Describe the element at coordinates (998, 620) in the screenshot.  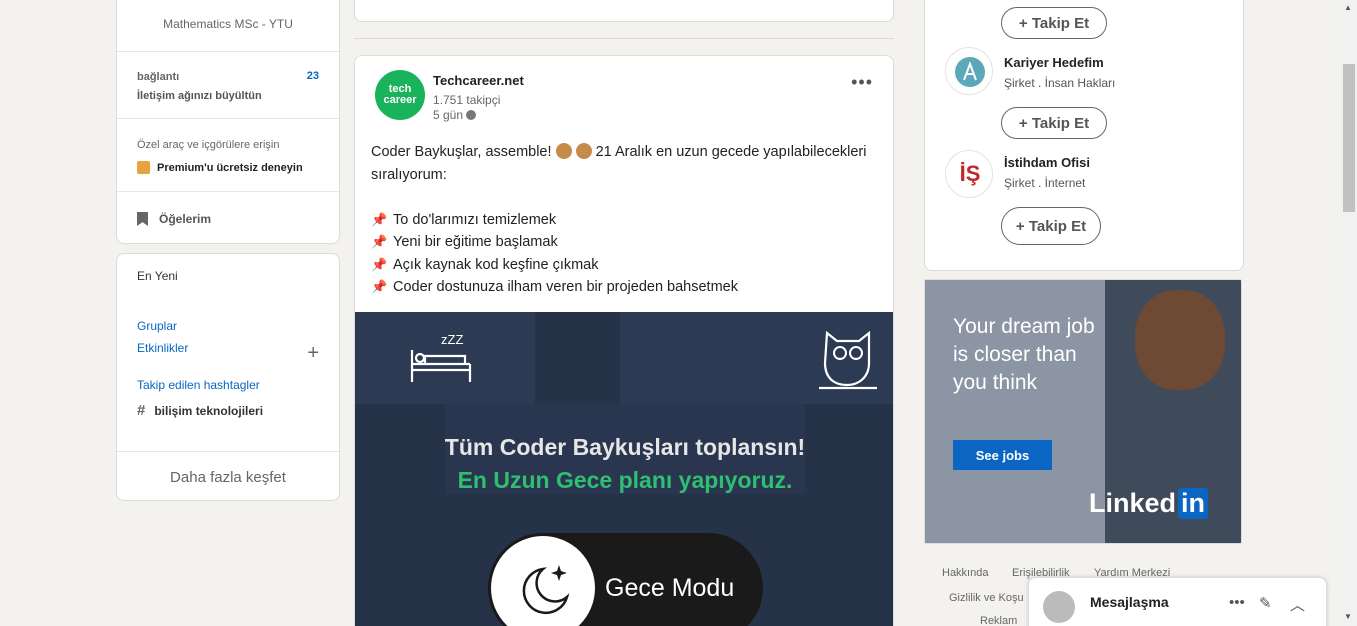
I see `footer-link: Reklam` at that location.